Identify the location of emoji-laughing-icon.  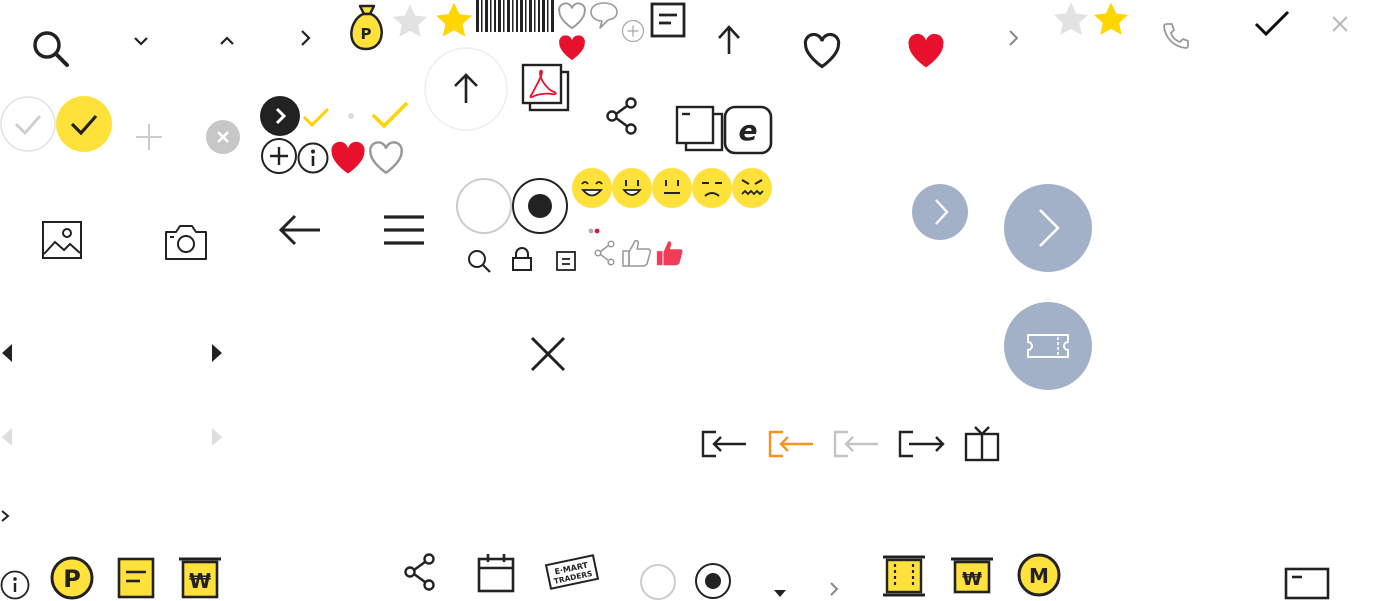
(592, 188).